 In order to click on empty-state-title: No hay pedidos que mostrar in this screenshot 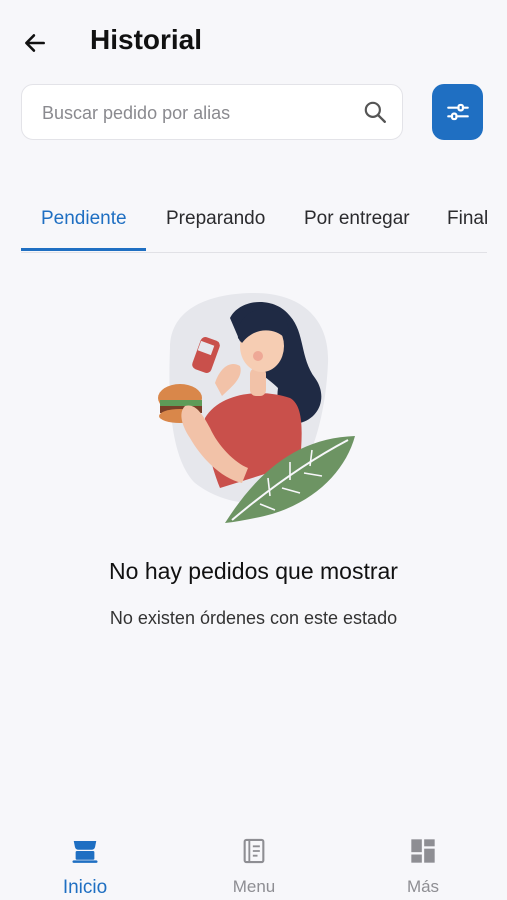, I will do `click(253, 571)`.